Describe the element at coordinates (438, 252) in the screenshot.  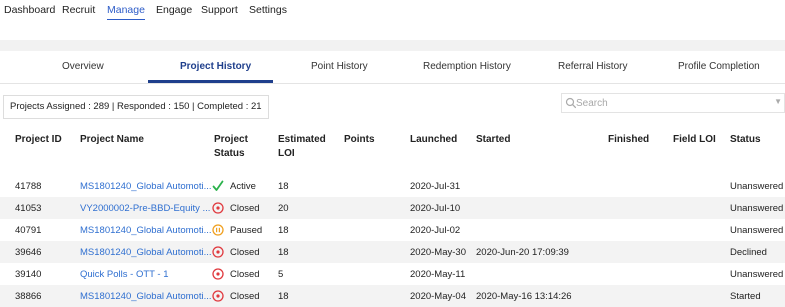
I see `cell-launched: 2020-May-30` at that location.